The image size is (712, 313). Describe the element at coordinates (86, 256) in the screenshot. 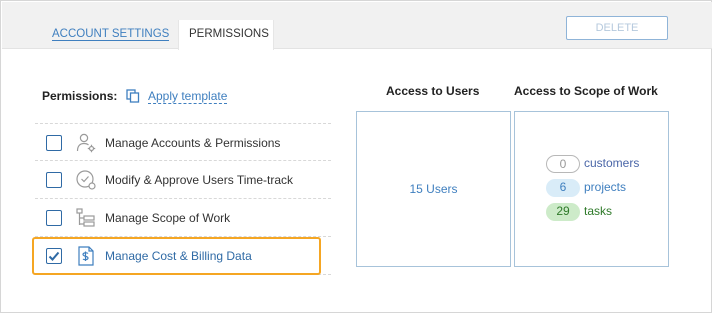

I see `dollar-document-icon` at that location.